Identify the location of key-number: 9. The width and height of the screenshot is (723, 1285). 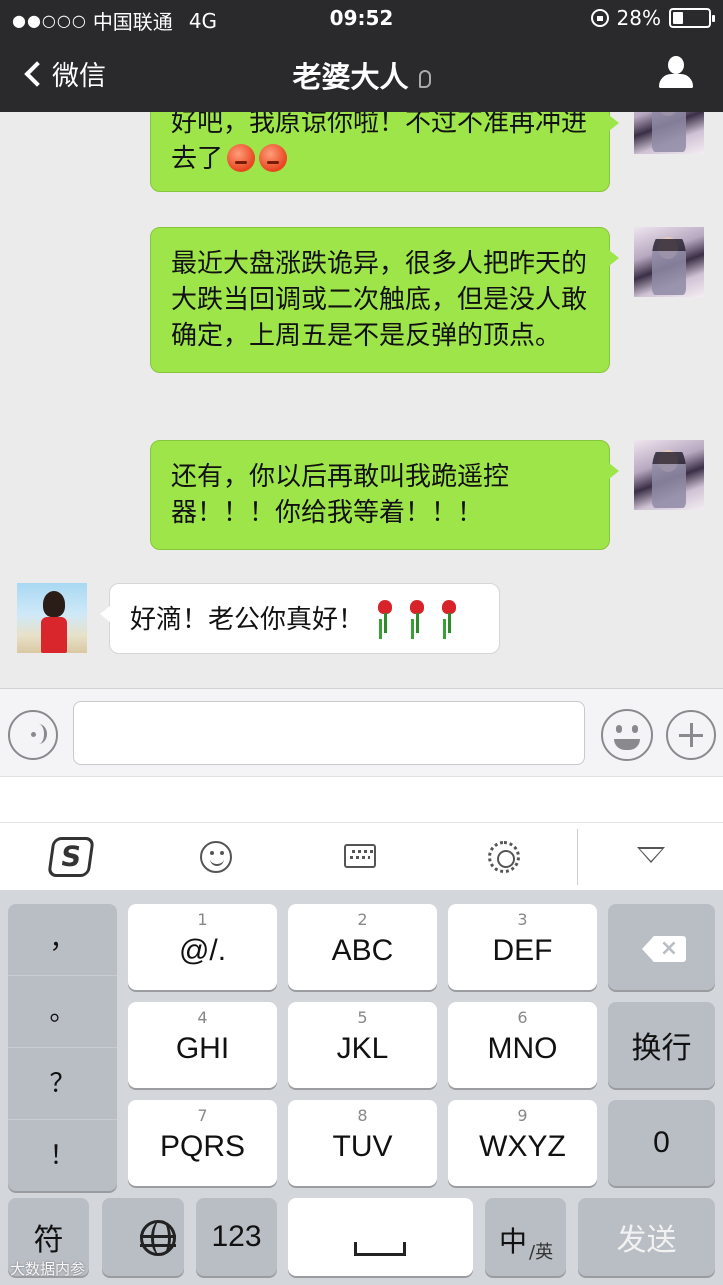
(522, 1115).